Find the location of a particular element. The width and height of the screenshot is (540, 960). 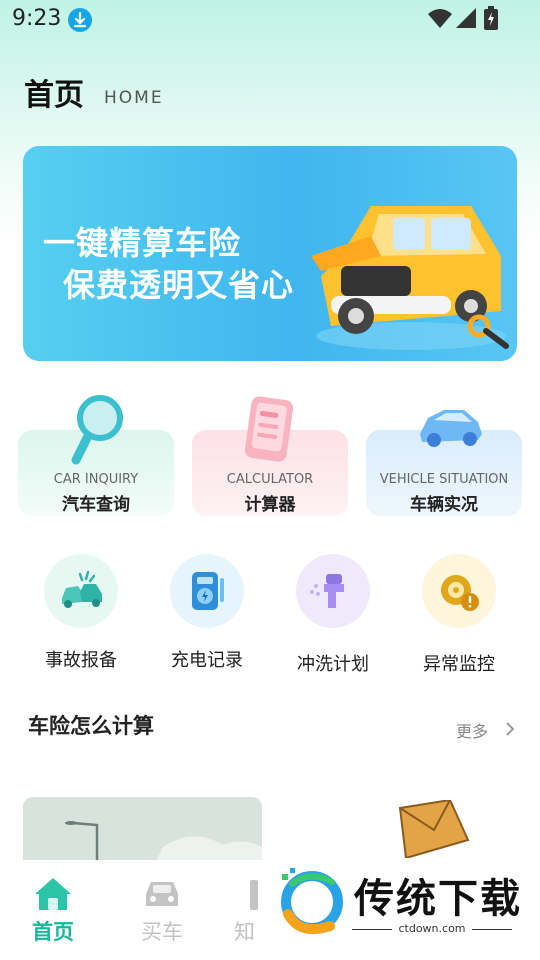

signal-icon is located at coordinates (466, 18).